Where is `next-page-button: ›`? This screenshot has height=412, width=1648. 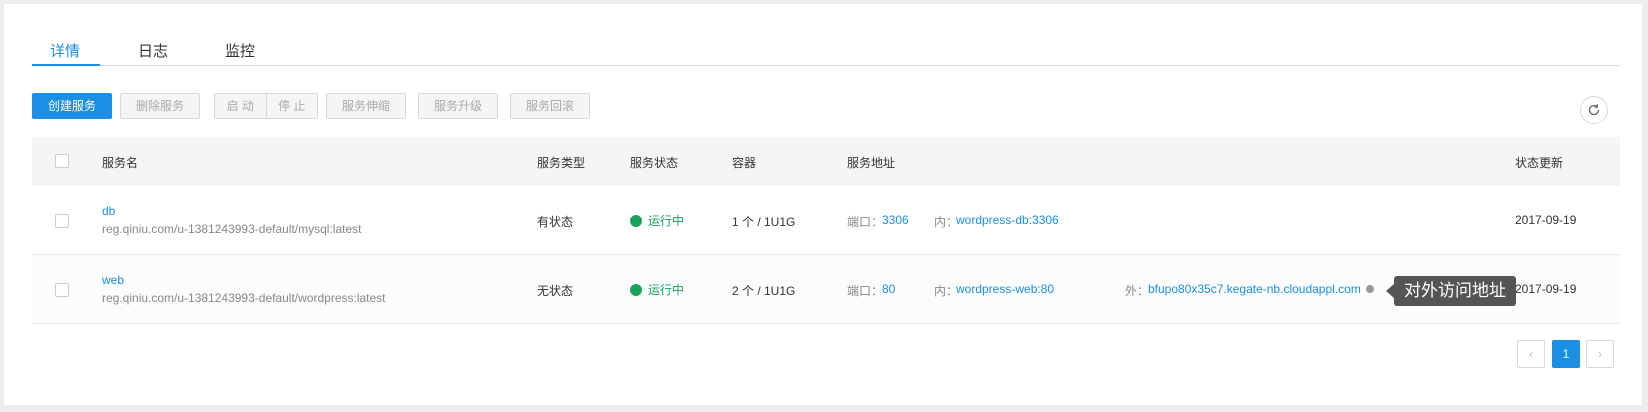 next-page-button: › is located at coordinates (1600, 354).